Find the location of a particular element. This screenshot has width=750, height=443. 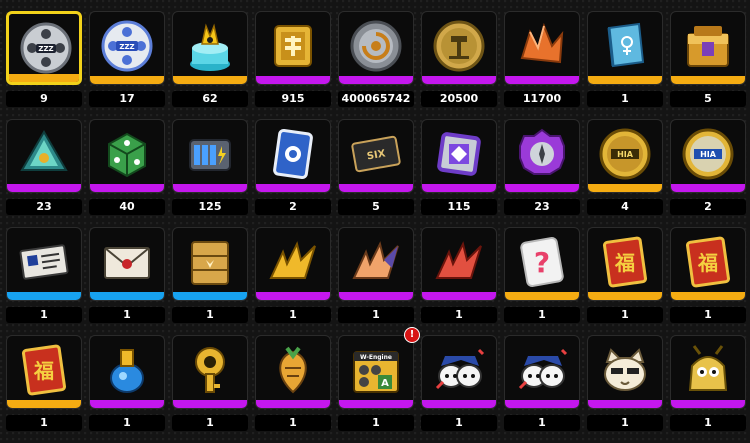

inventory-slot: SIX 5 is located at coordinates (376, 173).